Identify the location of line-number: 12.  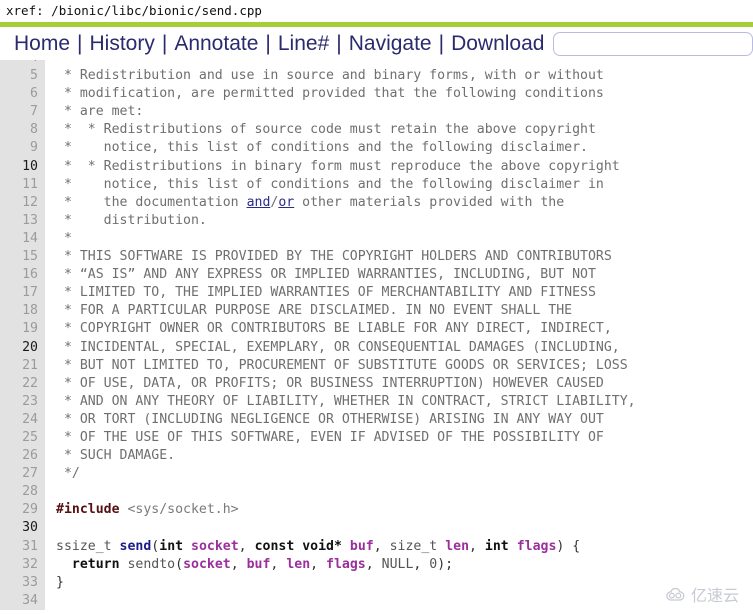
(22, 202).